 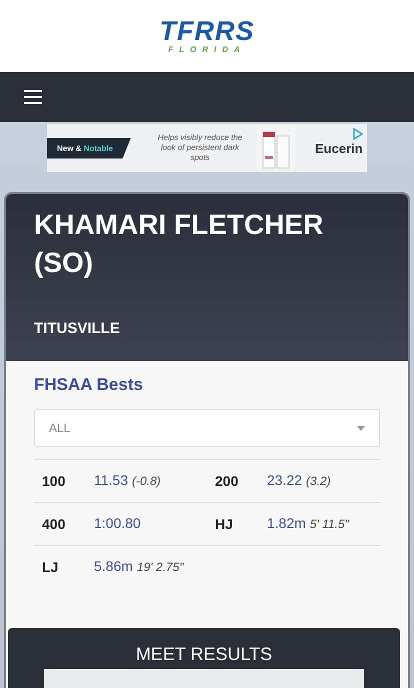 I want to click on school-name: TITUSVILLE, so click(x=77, y=328).